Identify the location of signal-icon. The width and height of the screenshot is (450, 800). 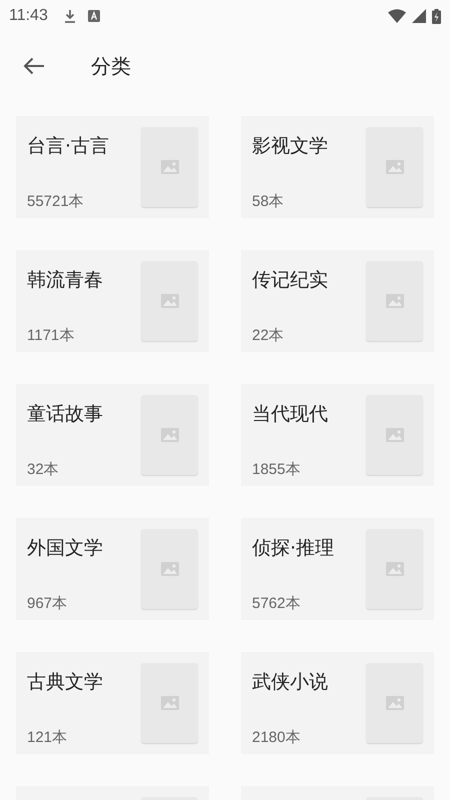
(419, 16).